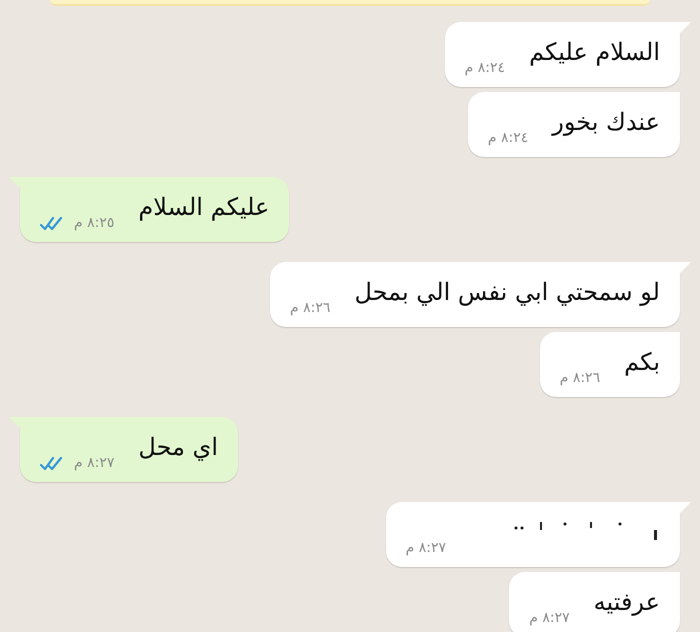 Image resolution: width=700 pixels, height=632 pixels. Describe the element at coordinates (178, 447) in the screenshot. I see `message-text: اي محل` at that location.